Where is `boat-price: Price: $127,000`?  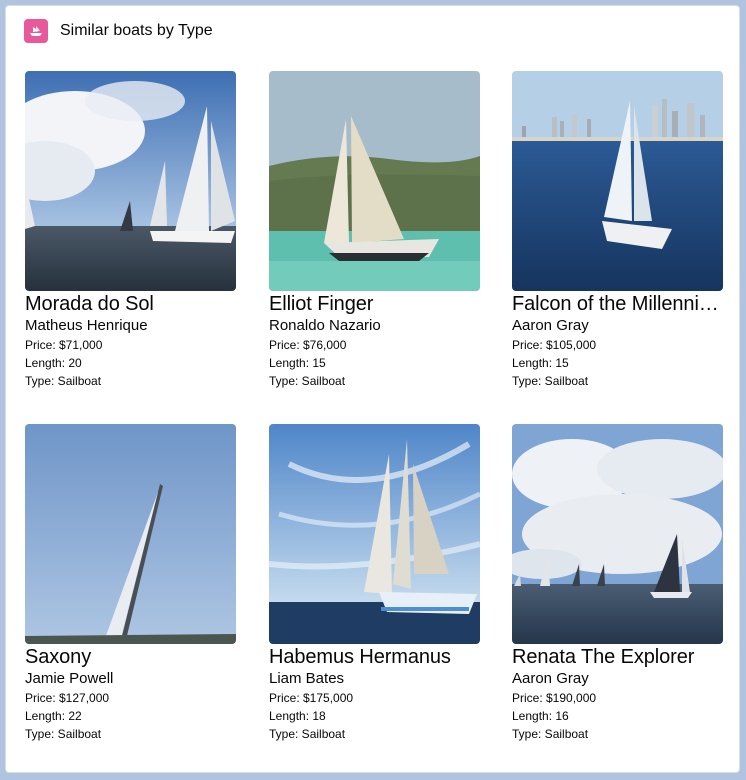
boat-price: Price: $127,000 is located at coordinates (67, 698).